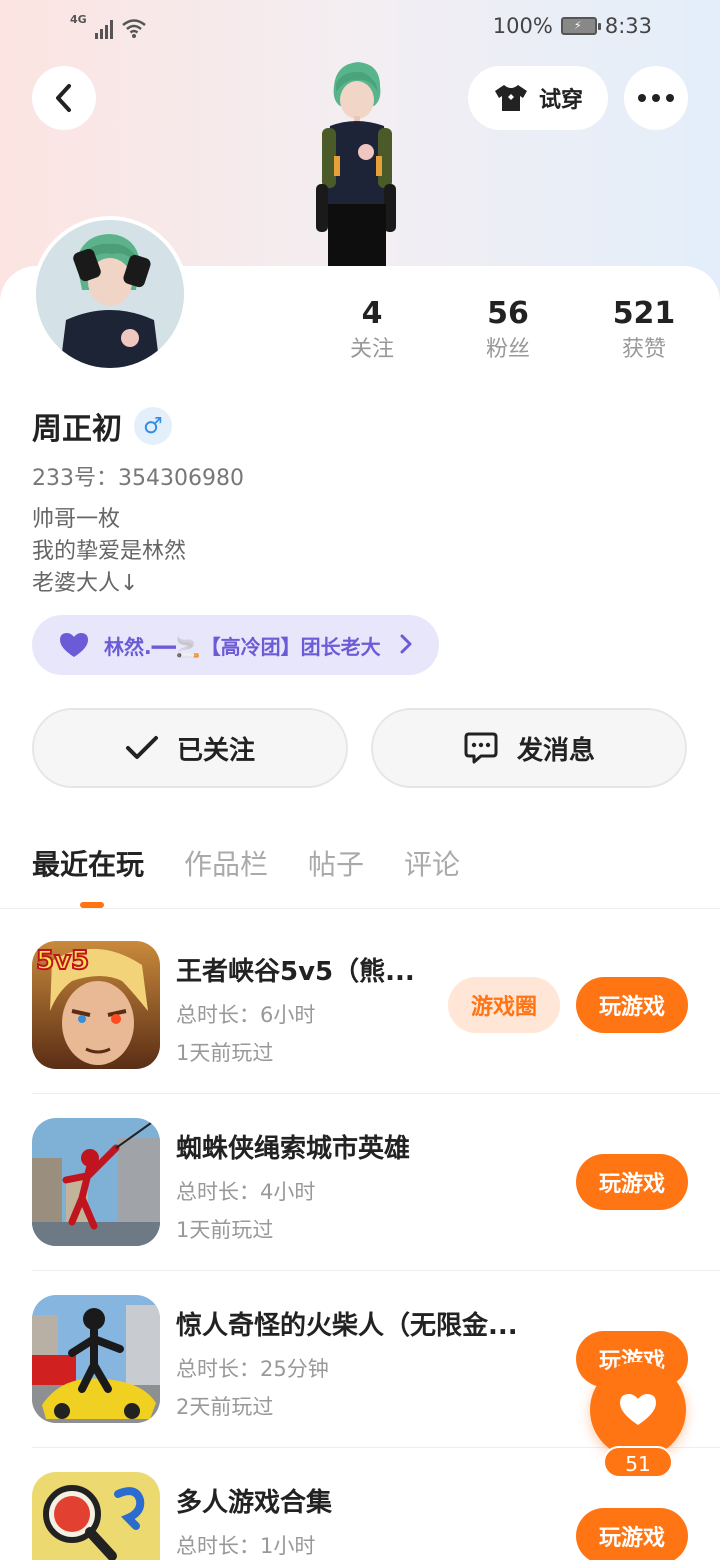 This screenshot has height=1560, width=720. Describe the element at coordinates (507, 349) in the screenshot. I see `stat-label: 粉丝` at that location.